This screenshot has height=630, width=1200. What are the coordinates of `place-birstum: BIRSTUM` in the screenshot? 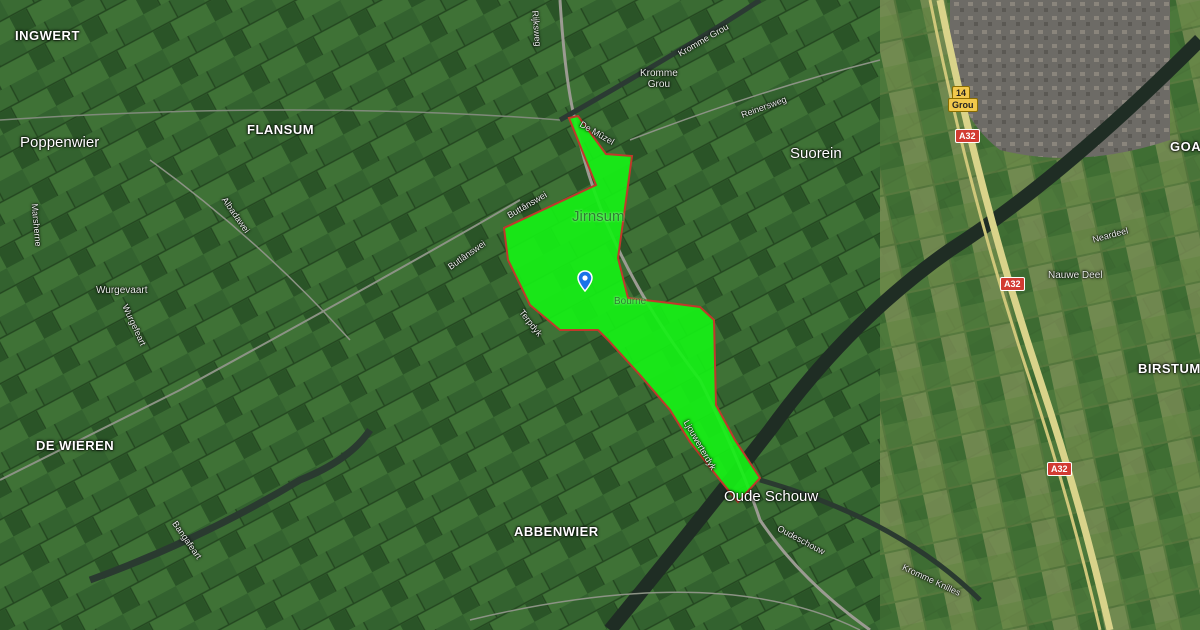 It's located at (1169, 368).